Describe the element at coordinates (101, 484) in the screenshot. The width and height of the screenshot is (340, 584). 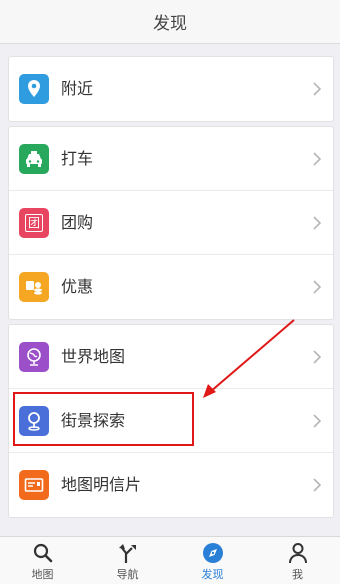
I see `list-item-label: 地图明信片` at that location.